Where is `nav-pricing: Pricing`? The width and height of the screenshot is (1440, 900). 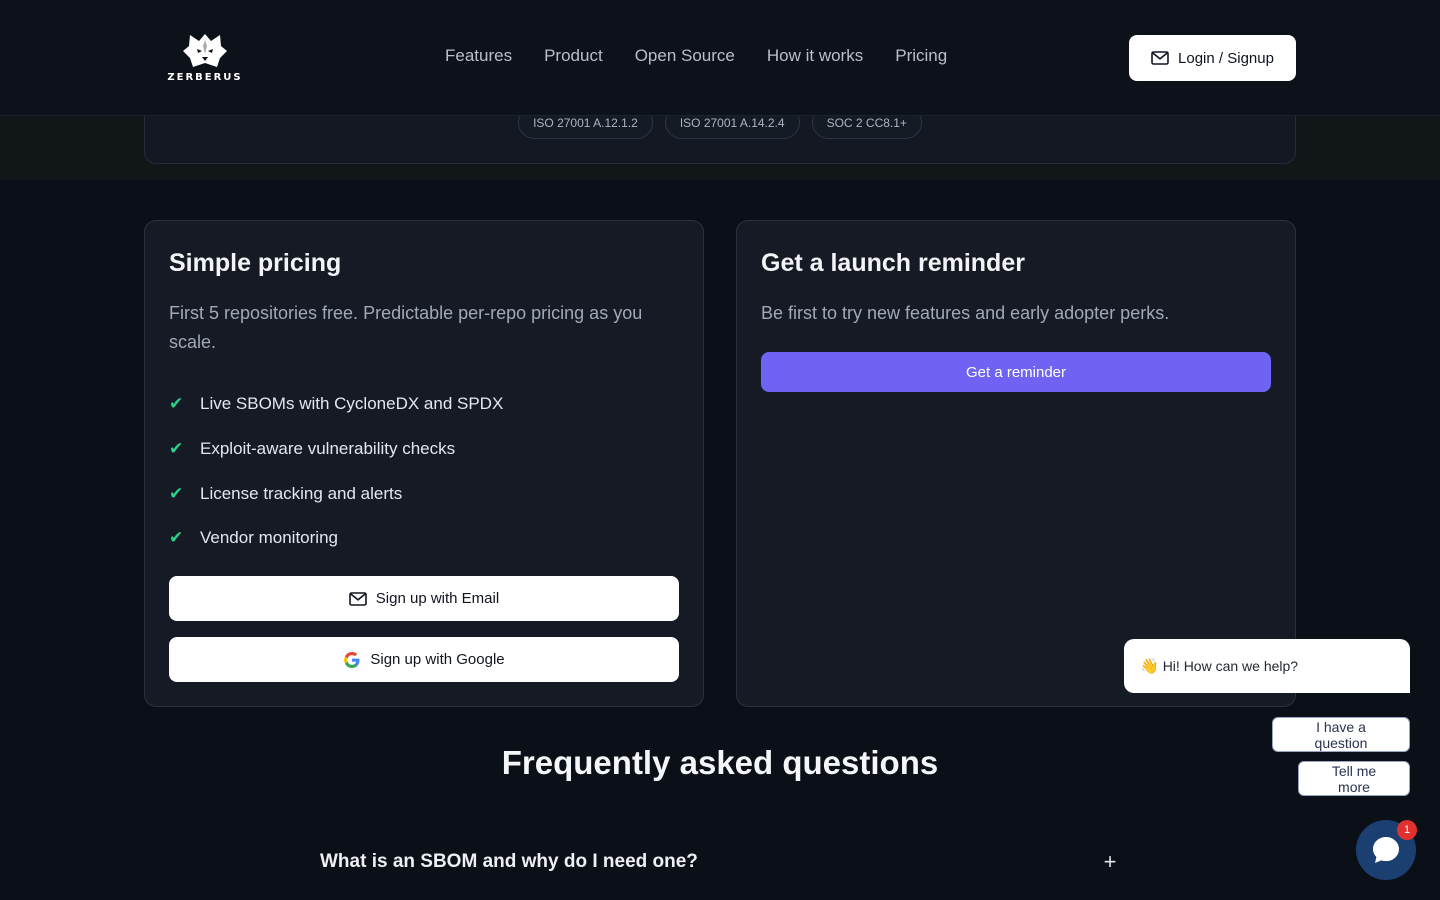
nav-pricing: Pricing is located at coordinates (921, 56).